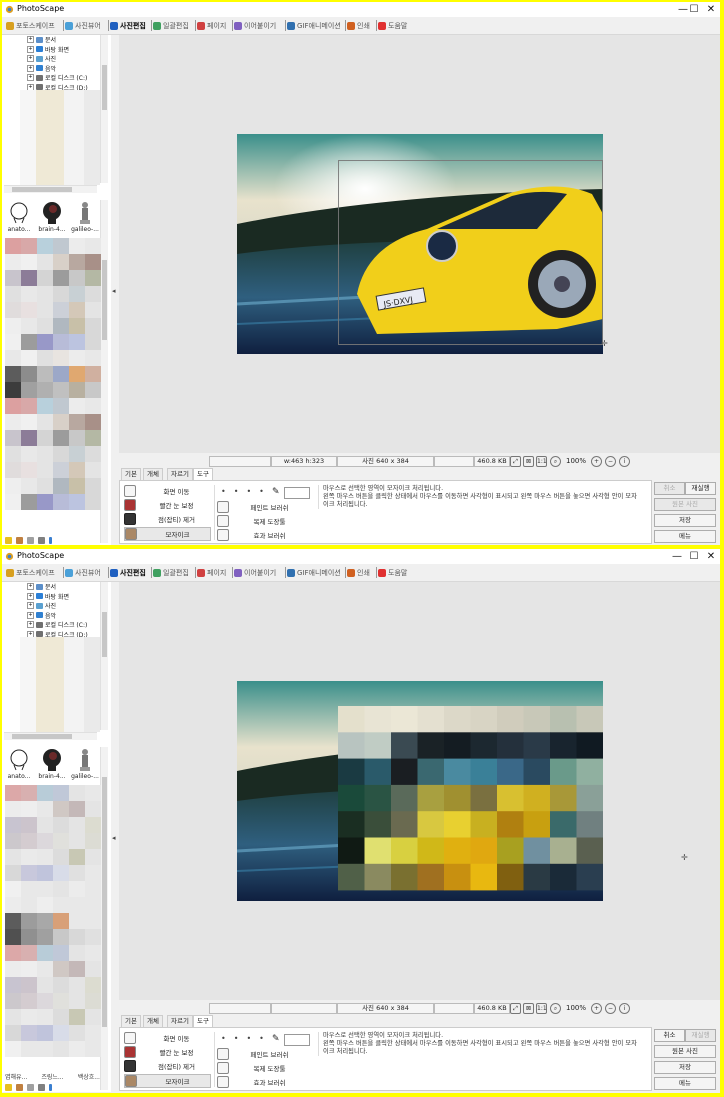 The height and width of the screenshot is (1097, 724). What do you see at coordinates (180, 474) in the screenshot?
I see `tab-crop: 자르기` at bounding box center [180, 474].